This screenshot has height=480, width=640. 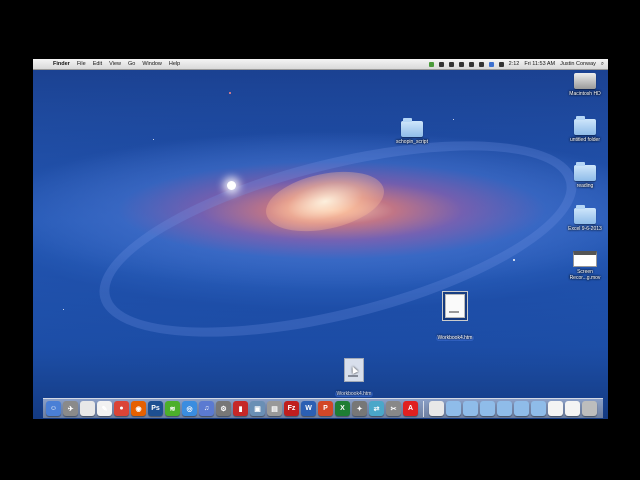 I want to click on desktop-icon-label: Macintosh HD, so click(x=585, y=94).